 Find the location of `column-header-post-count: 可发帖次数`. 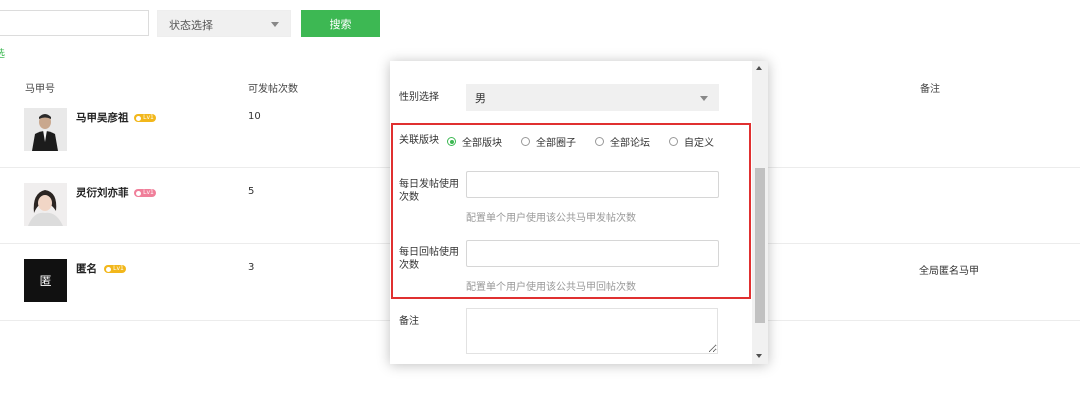

column-header-post-count: 可发帖次数 is located at coordinates (273, 89).